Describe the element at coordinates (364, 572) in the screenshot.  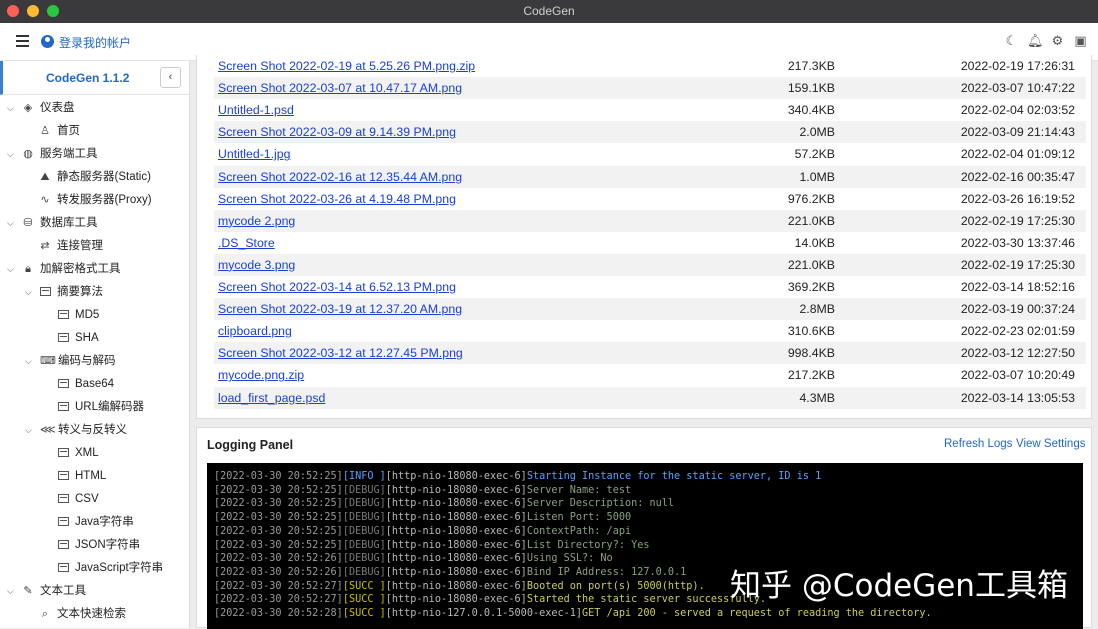
I see `log-level: [DEBUG]` at that location.